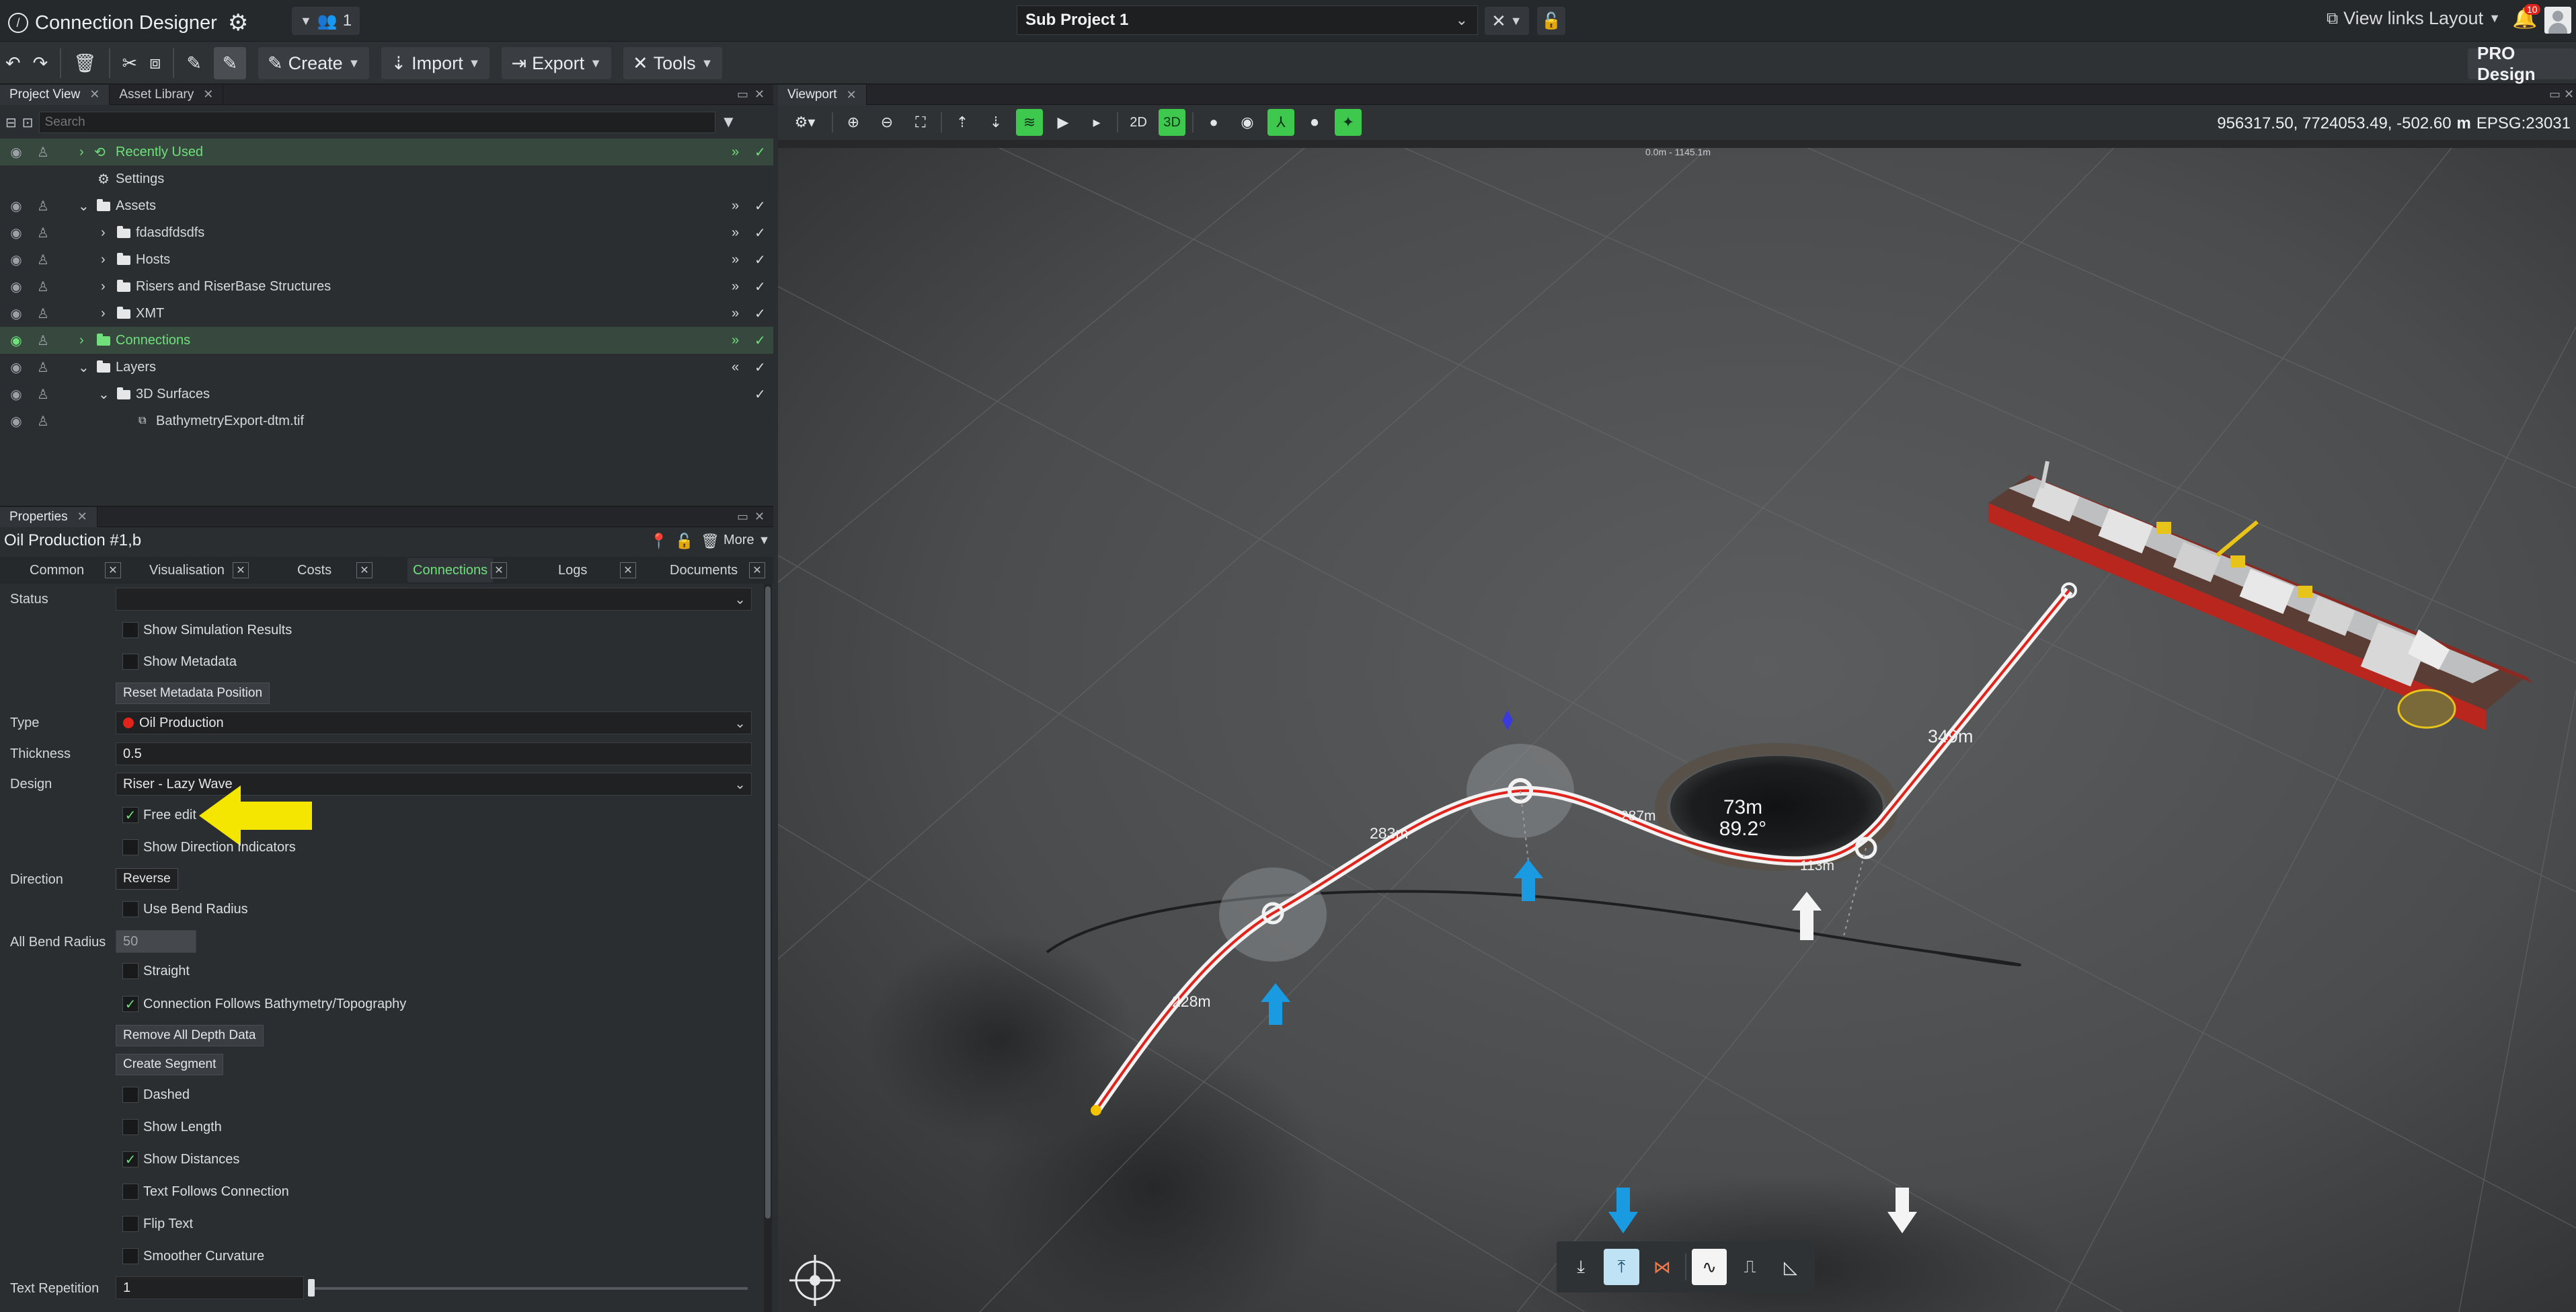  What do you see at coordinates (131, 1192) in the screenshot?
I see `text-follows-checkbox` at bounding box center [131, 1192].